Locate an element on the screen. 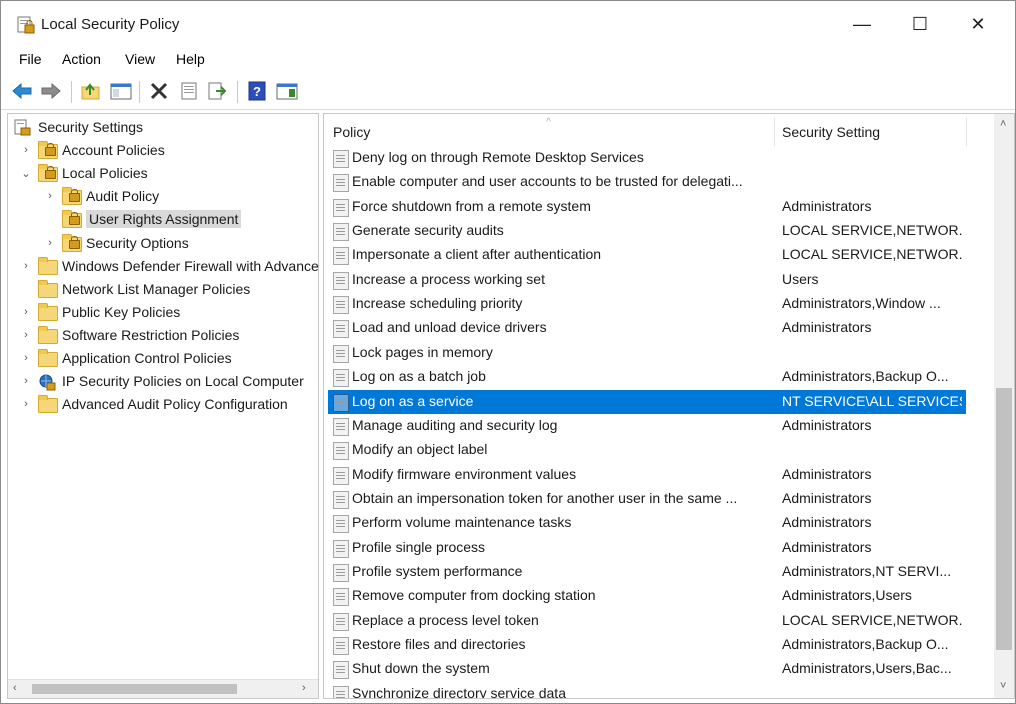  policy-name: Manage auditing and security log is located at coordinates (455, 424).